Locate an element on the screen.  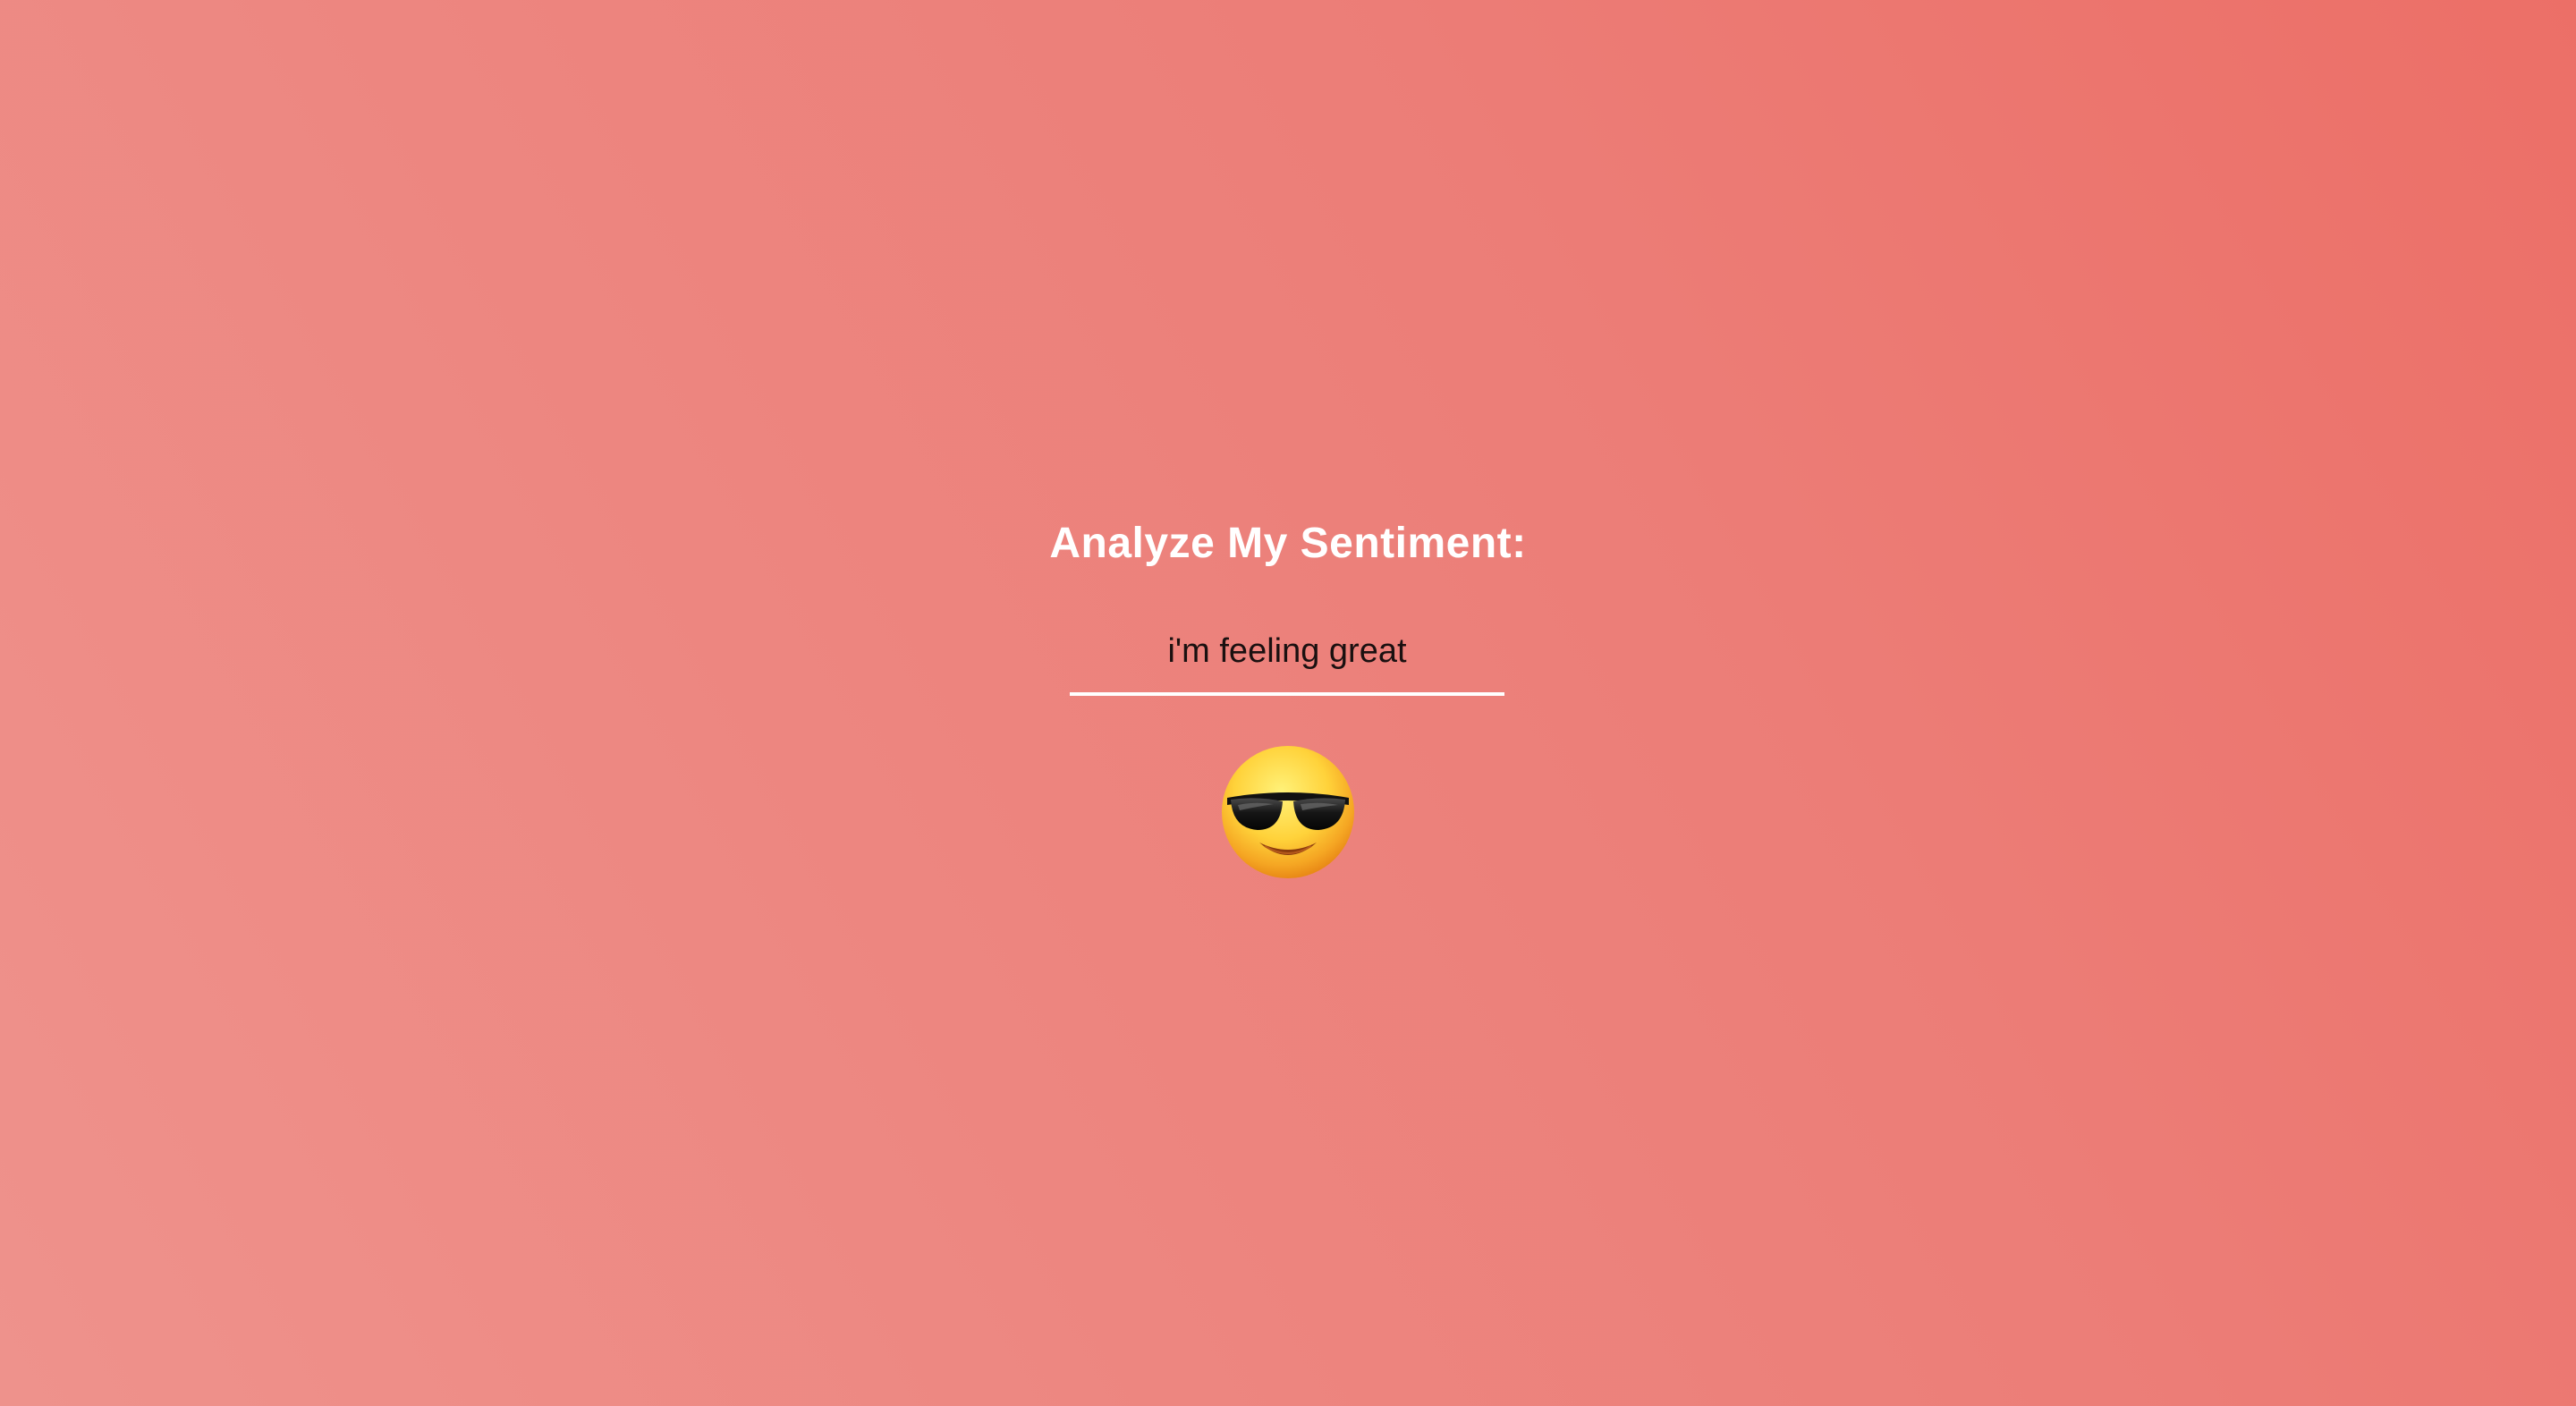
page-title: Analyze My Sentiment: is located at coordinates (1288, 544).